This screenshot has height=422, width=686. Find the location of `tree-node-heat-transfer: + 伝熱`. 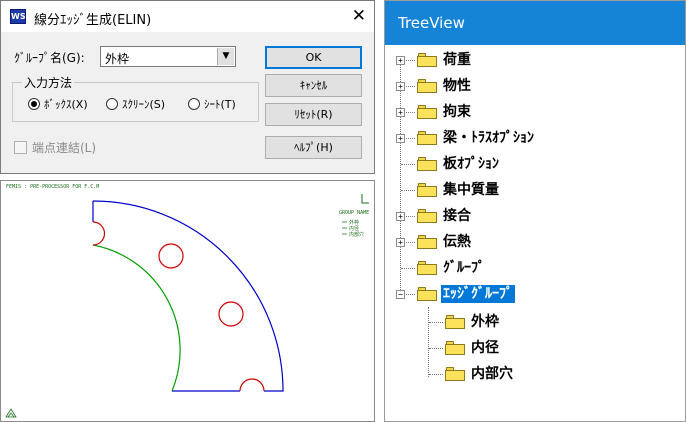

tree-node-heat-transfer: + 伝熱 is located at coordinates (535, 242).